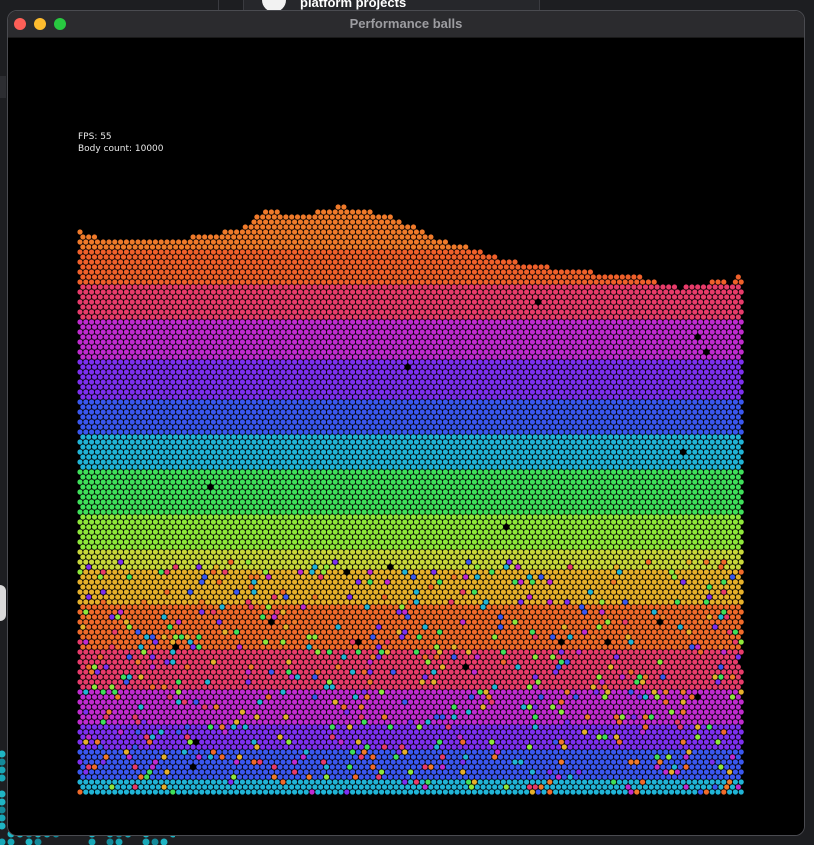 This screenshot has width=814, height=845. Describe the element at coordinates (3, 603) in the screenshot. I see `background-scroll-tab` at that location.